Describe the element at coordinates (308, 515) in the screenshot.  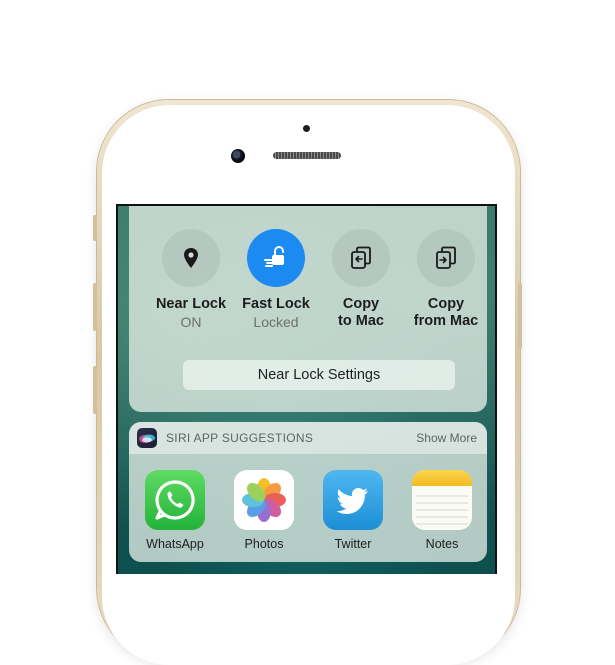
I see `app-suggestions: WhatsApp Photos Twitter Notes` at that location.